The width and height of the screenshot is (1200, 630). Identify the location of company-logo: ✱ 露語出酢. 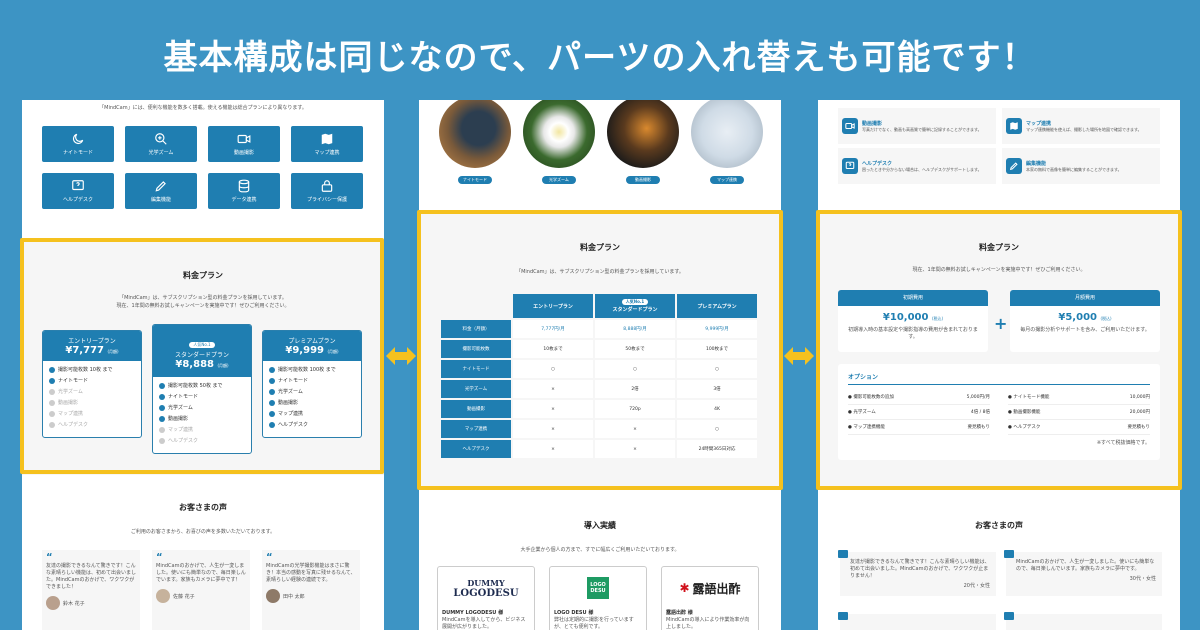
(710, 588).